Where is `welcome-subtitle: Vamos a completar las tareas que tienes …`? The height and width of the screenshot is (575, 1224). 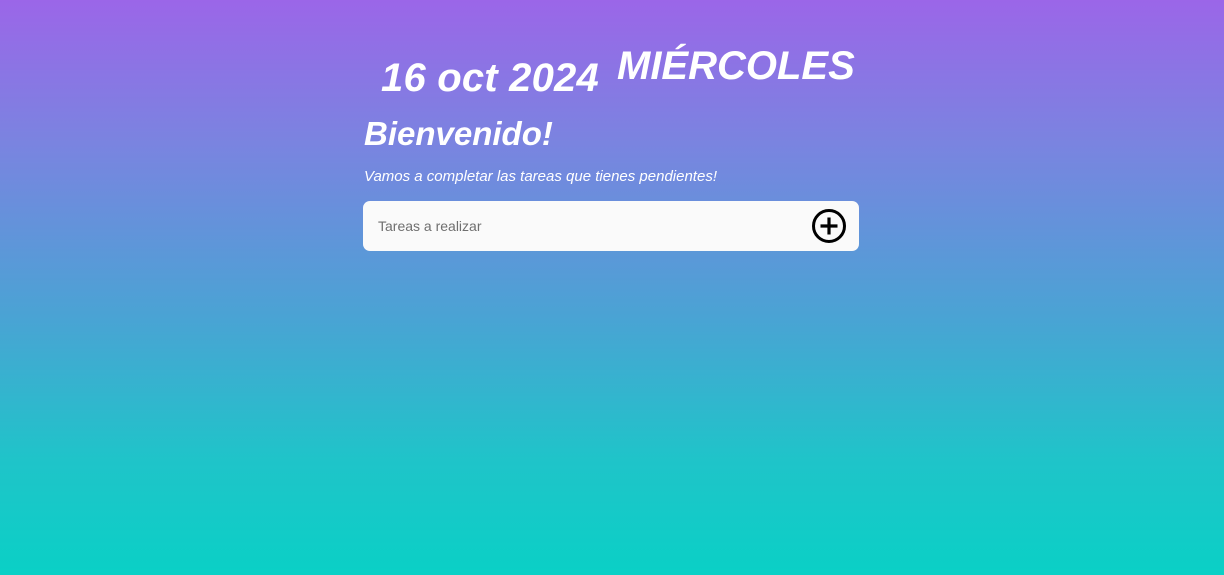
welcome-subtitle: Vamos a completar las tareas que tienes … is located at coordinates (540, 176).